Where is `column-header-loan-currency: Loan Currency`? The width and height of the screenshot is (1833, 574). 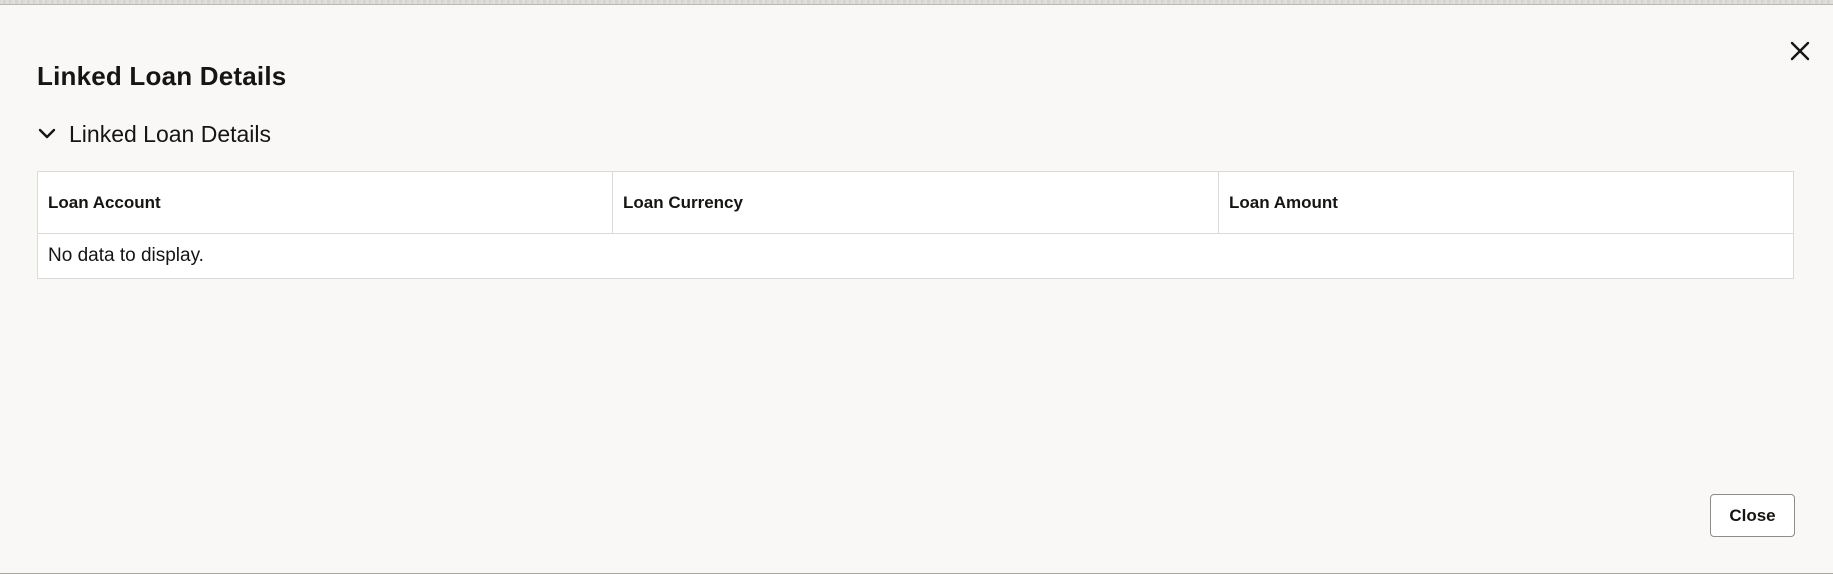 column-header-loan-currency: Loan Currency is located at coordinates (916, 202).